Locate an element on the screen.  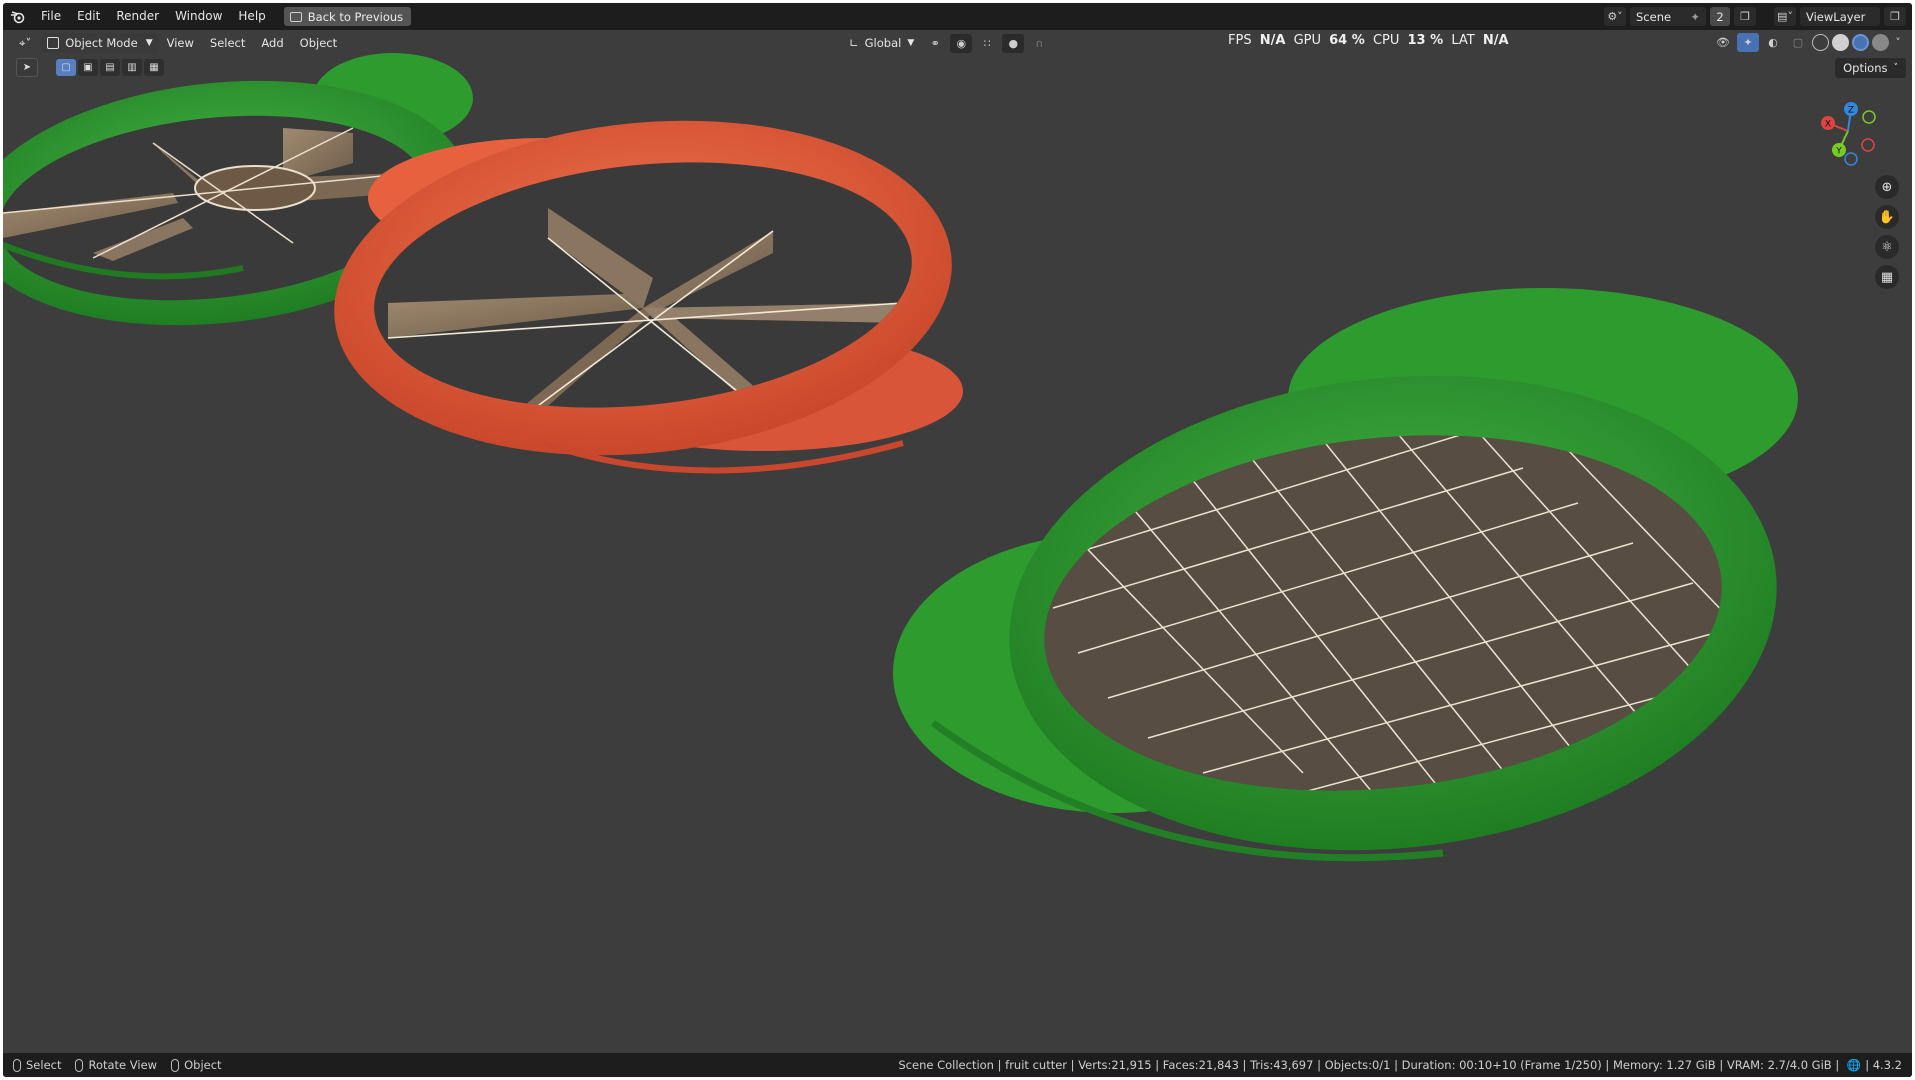
scene-users-count: 2 is located at coordinates (1720, 16).